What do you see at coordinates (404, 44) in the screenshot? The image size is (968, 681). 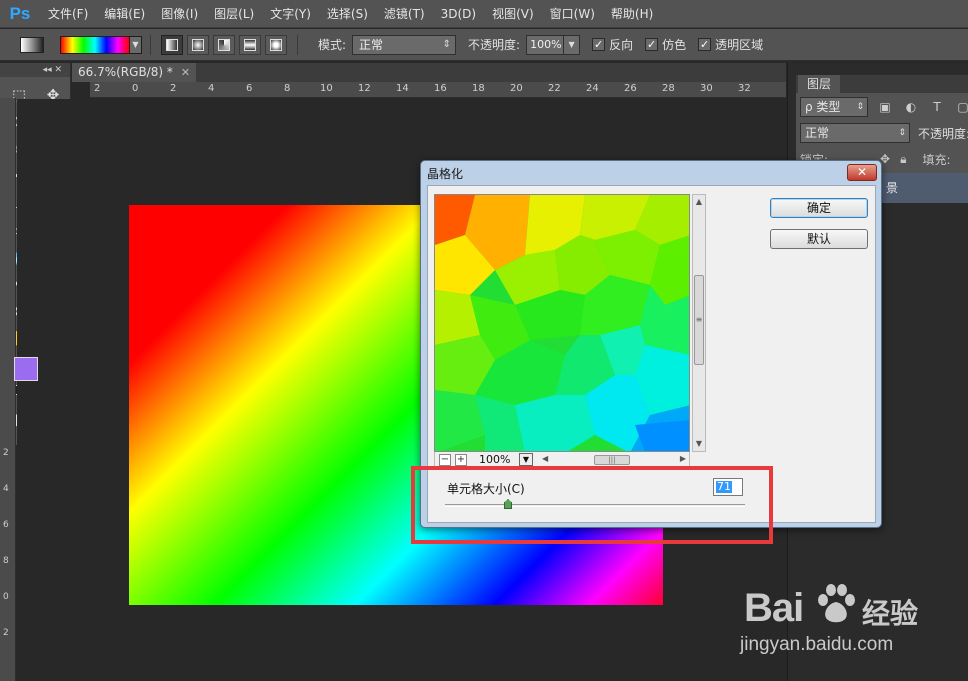 I see `mode-select: 正常` at bounding box center [404, 44].